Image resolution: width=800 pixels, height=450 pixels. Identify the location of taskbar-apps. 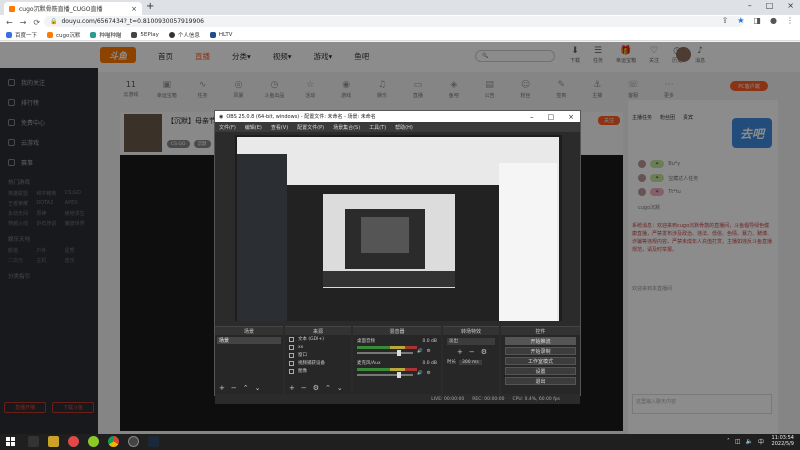
(93, 441).